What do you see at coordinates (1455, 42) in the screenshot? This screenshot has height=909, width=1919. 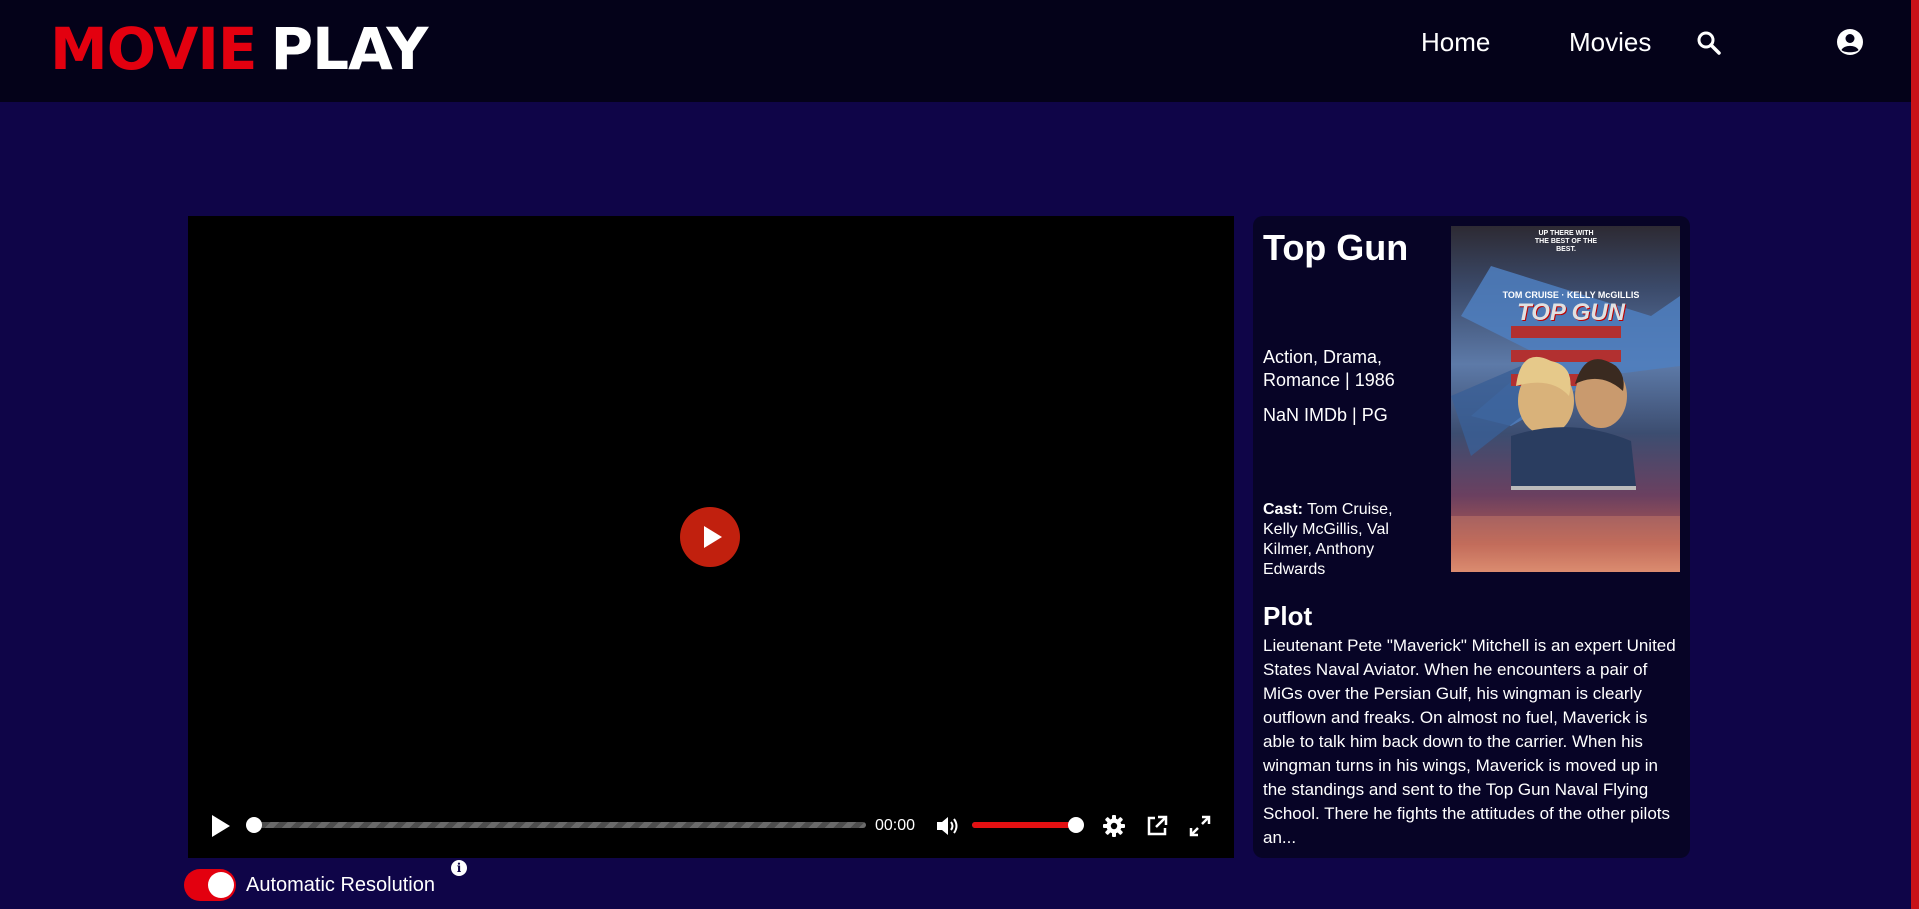 I see `nav-home-link: Home` at bounding box center [1455, 42].